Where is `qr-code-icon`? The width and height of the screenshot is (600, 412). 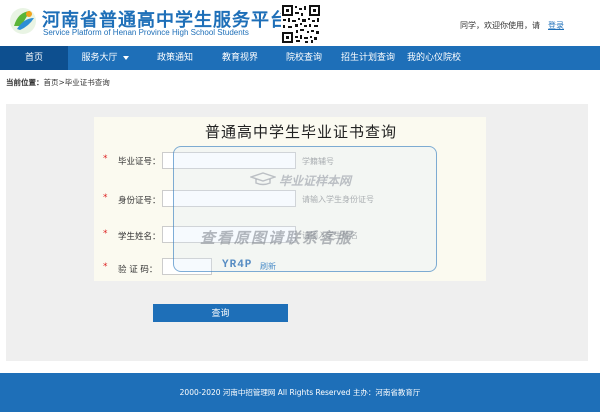
qr-code-icon is located at coordinates (301, 24).